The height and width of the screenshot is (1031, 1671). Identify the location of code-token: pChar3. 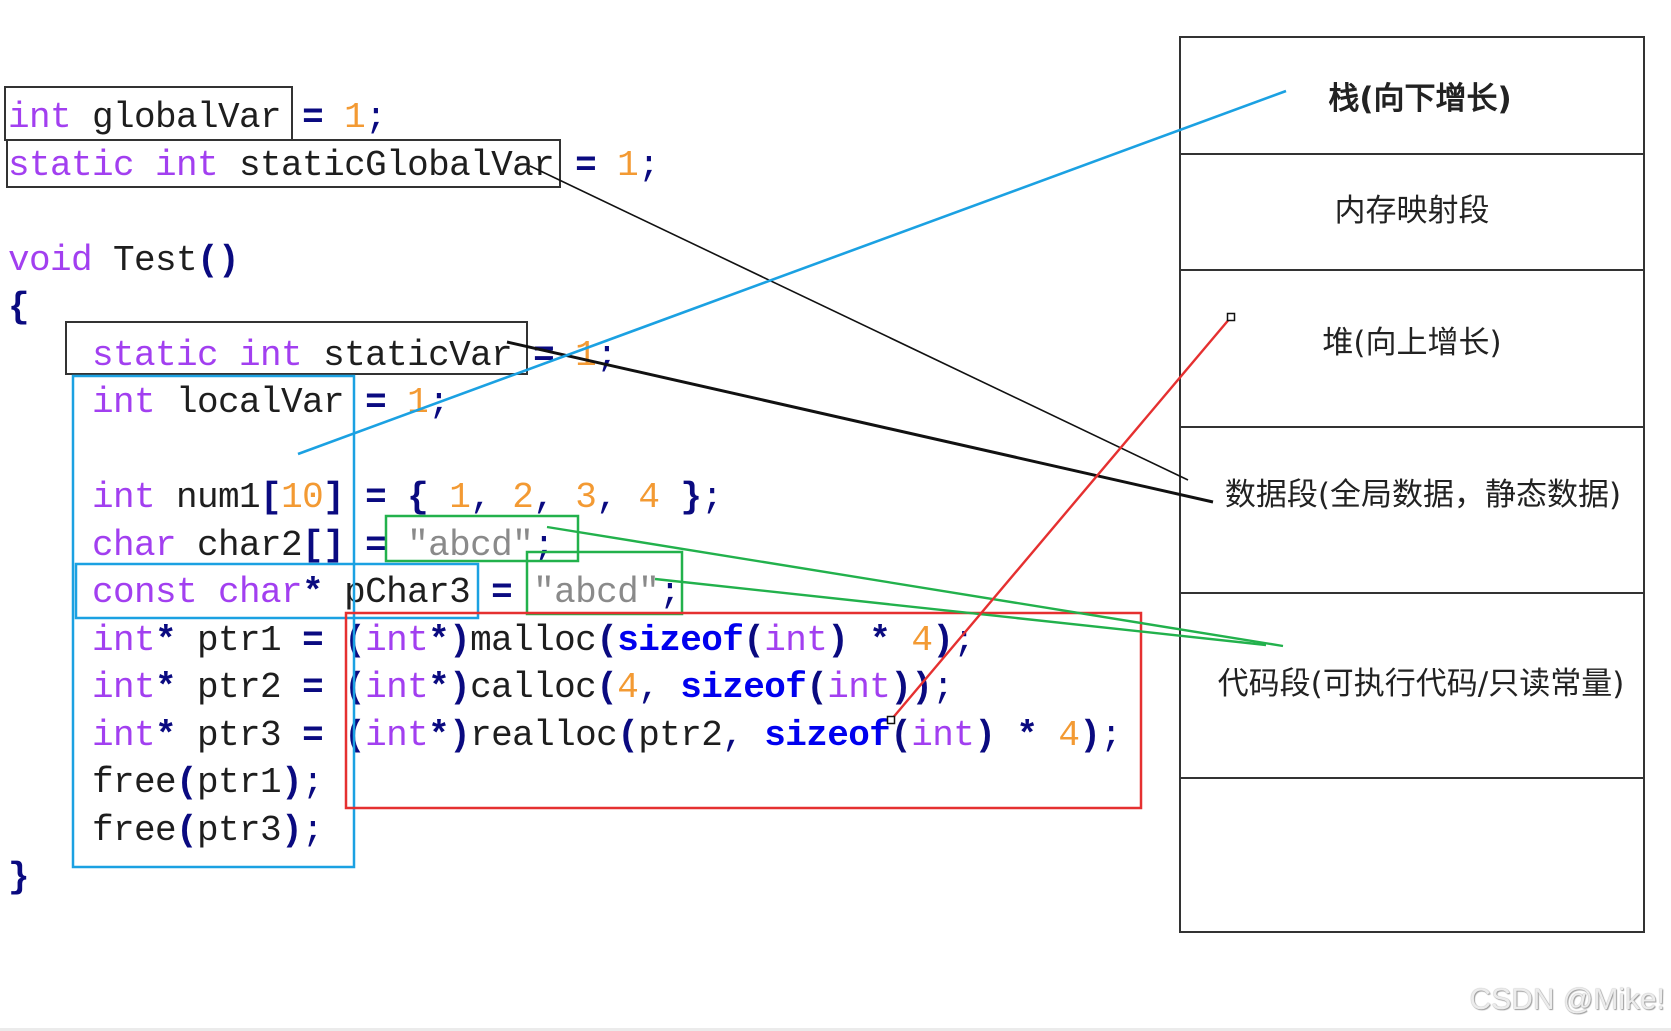
(407, 592).